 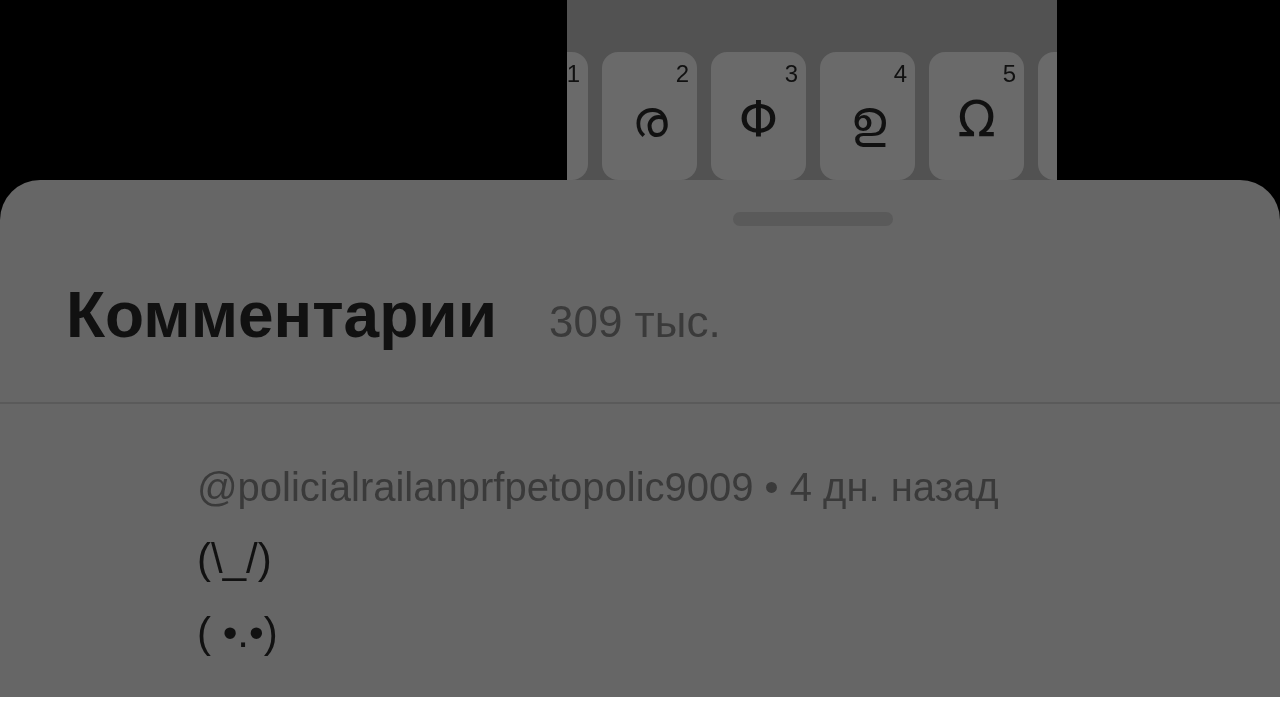 I want to click on keyboard-key: 2 ര, so click(x=649, y=116).